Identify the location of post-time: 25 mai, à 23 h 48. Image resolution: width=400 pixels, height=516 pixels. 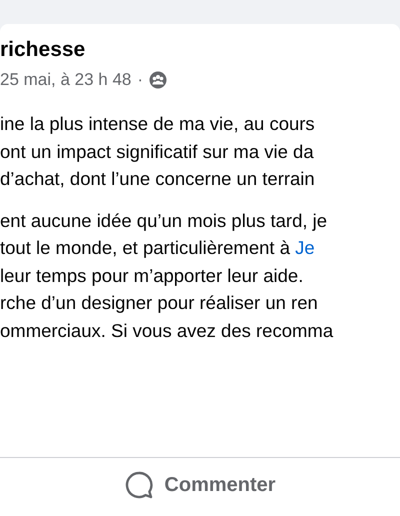
(66, 80).